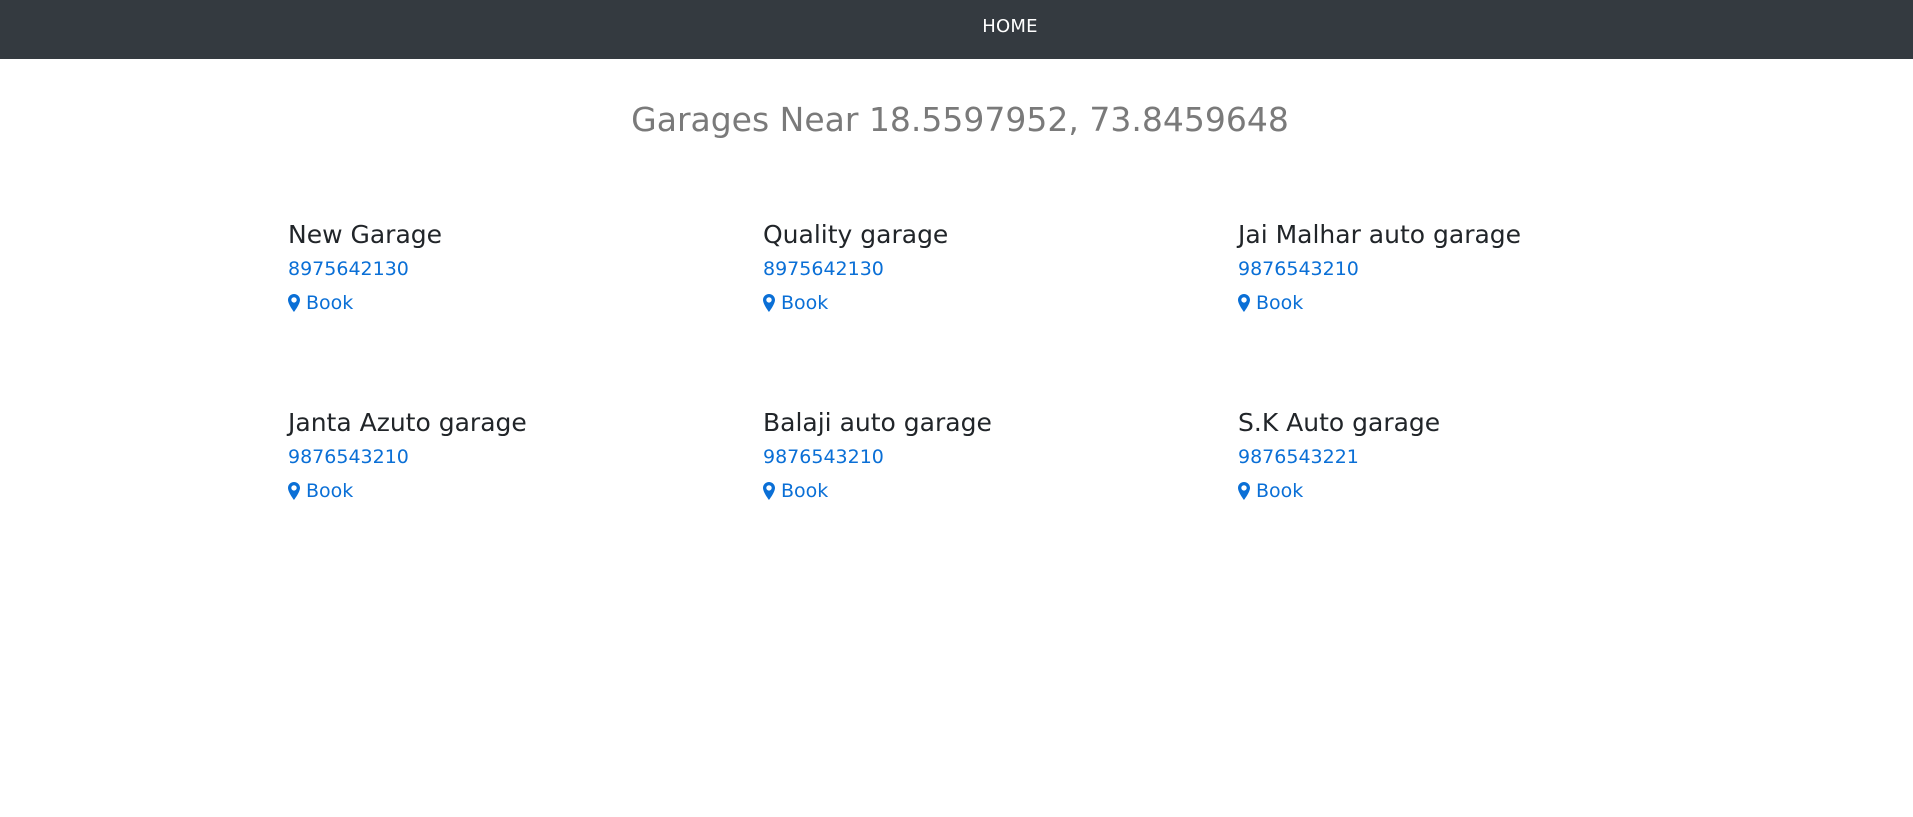 The width and height of the screenshot is (1913, 817). What do you see at coordinates (365, 234) in the screenshot?
I see `garage-name: New Garage` at bounding box center [365, 234].